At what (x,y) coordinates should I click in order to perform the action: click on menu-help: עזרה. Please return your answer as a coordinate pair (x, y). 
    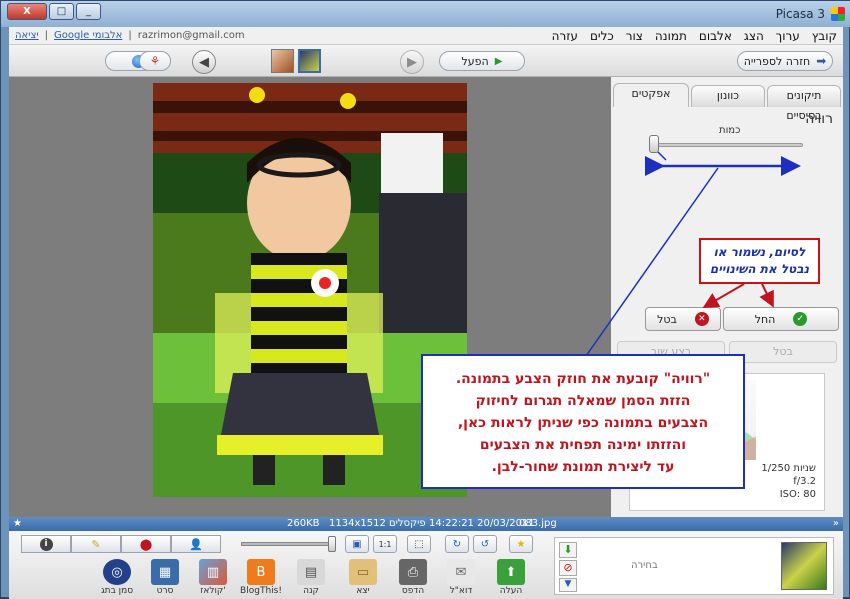
    Looking at the image, I should click on (565, 36).